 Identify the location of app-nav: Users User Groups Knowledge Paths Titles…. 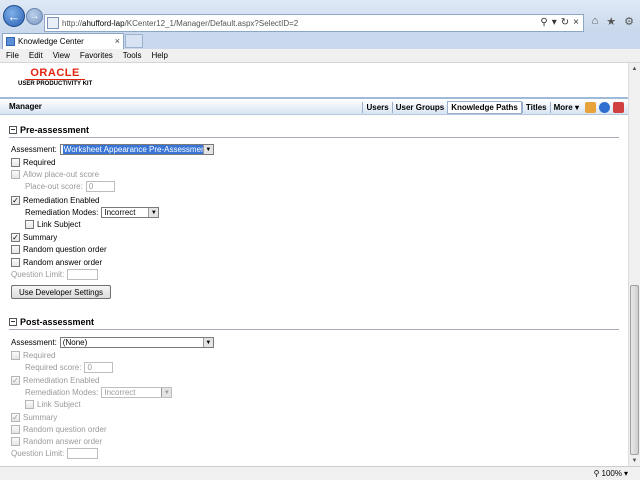
(493, 107).